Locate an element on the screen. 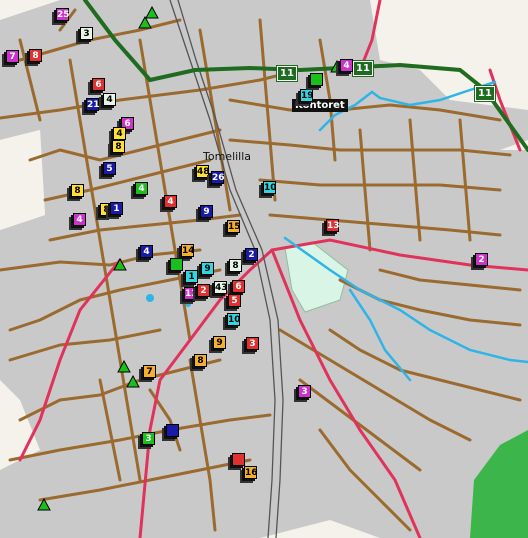 The height and width of the screenshot is (538, 528). place-label-town: Tomelilla is located at coordinates (227, 156).